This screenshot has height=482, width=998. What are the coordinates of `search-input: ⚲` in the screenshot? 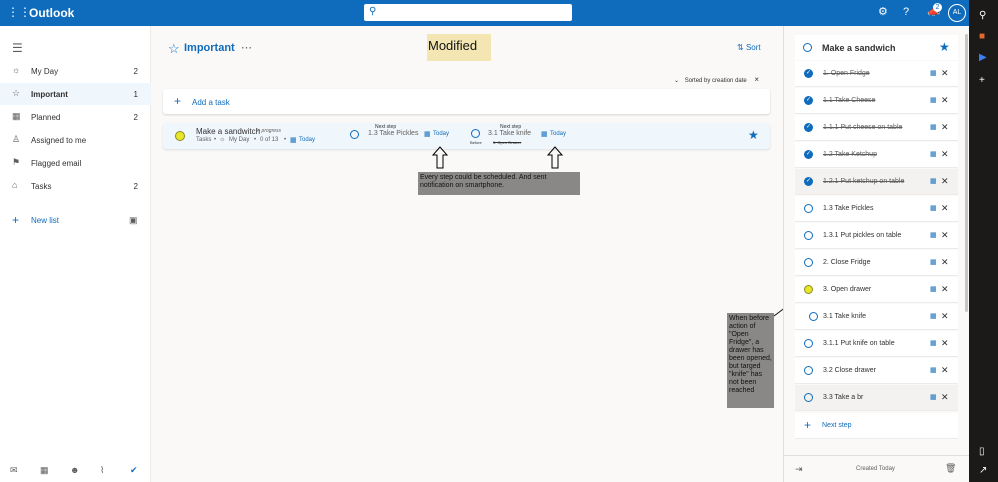 It's located at (468, 12).